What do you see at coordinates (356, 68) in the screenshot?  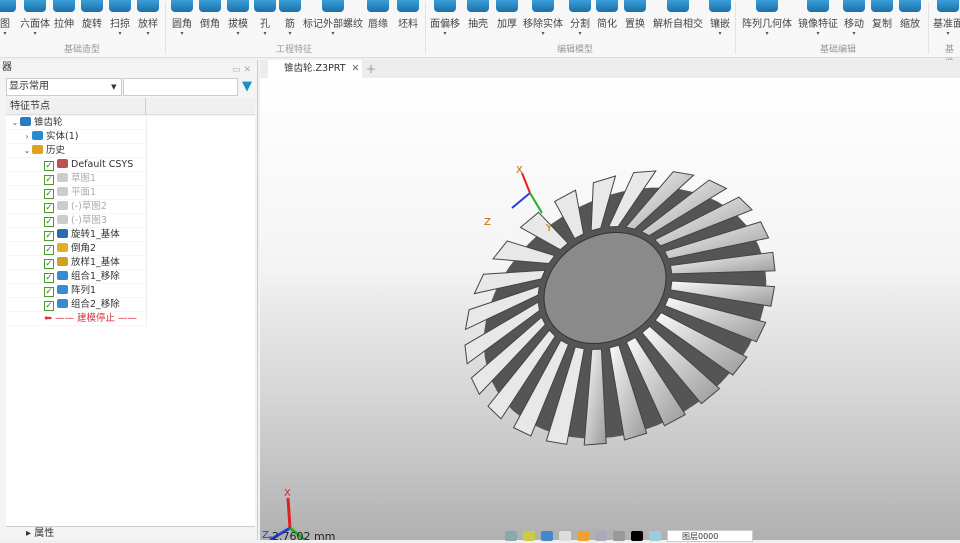 I see `close-icon: ✕` at bounding box center [356, 68].